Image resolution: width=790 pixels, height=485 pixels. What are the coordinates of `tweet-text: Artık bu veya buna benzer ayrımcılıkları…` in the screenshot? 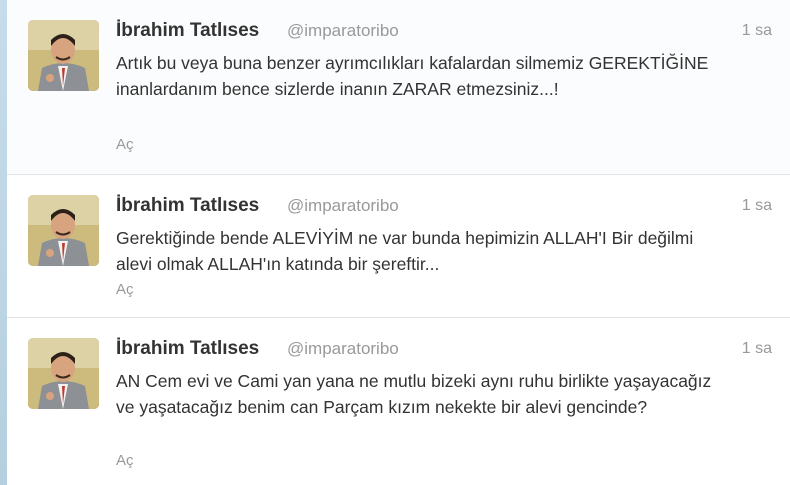 It's located at (412, 76).